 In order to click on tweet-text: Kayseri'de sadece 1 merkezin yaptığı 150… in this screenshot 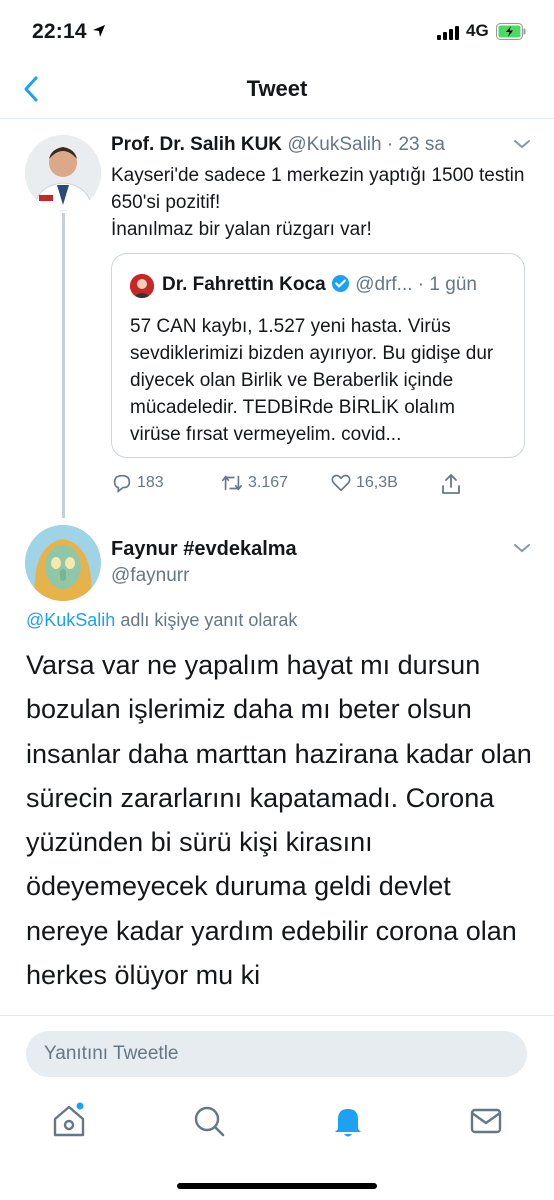, I will do `click(318, 202)`.